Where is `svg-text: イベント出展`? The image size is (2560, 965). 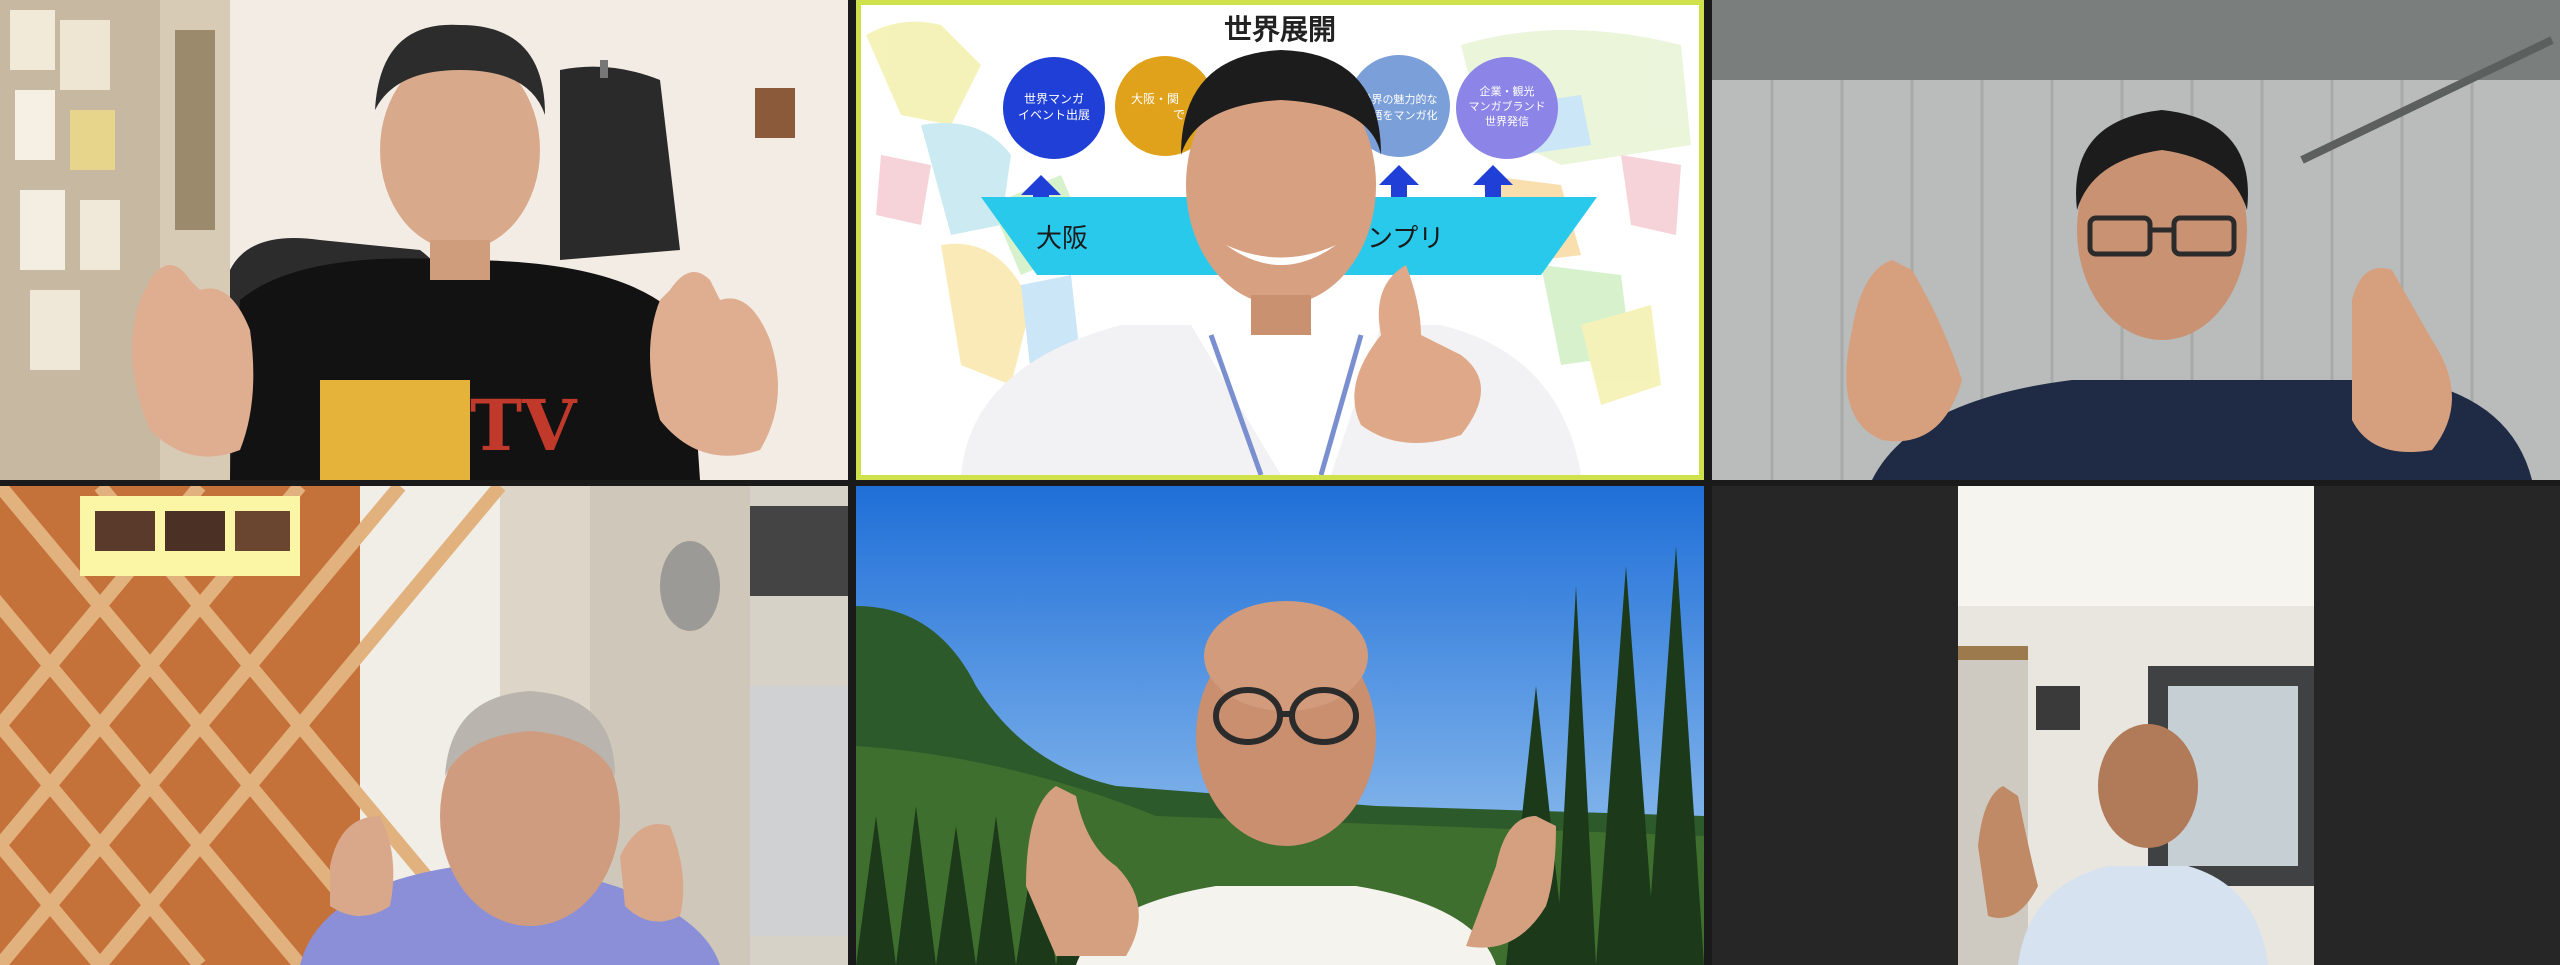
svg-text: イベント出展 is located at coordinates (1054, 115).